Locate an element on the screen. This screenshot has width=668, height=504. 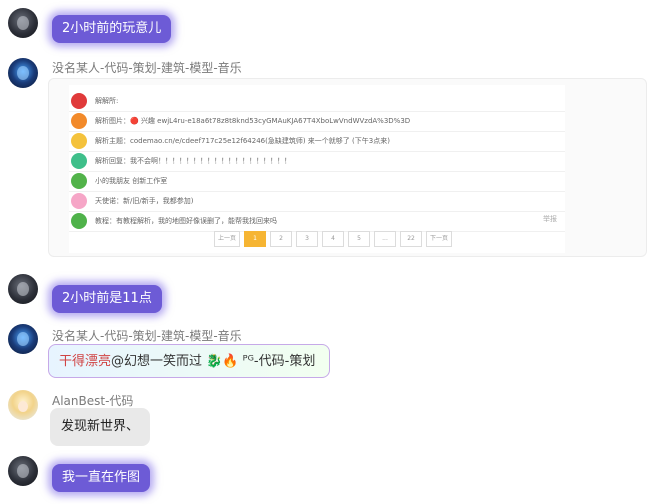
sender-name: AlanBest-代码 is located at coordinates (93, 401).